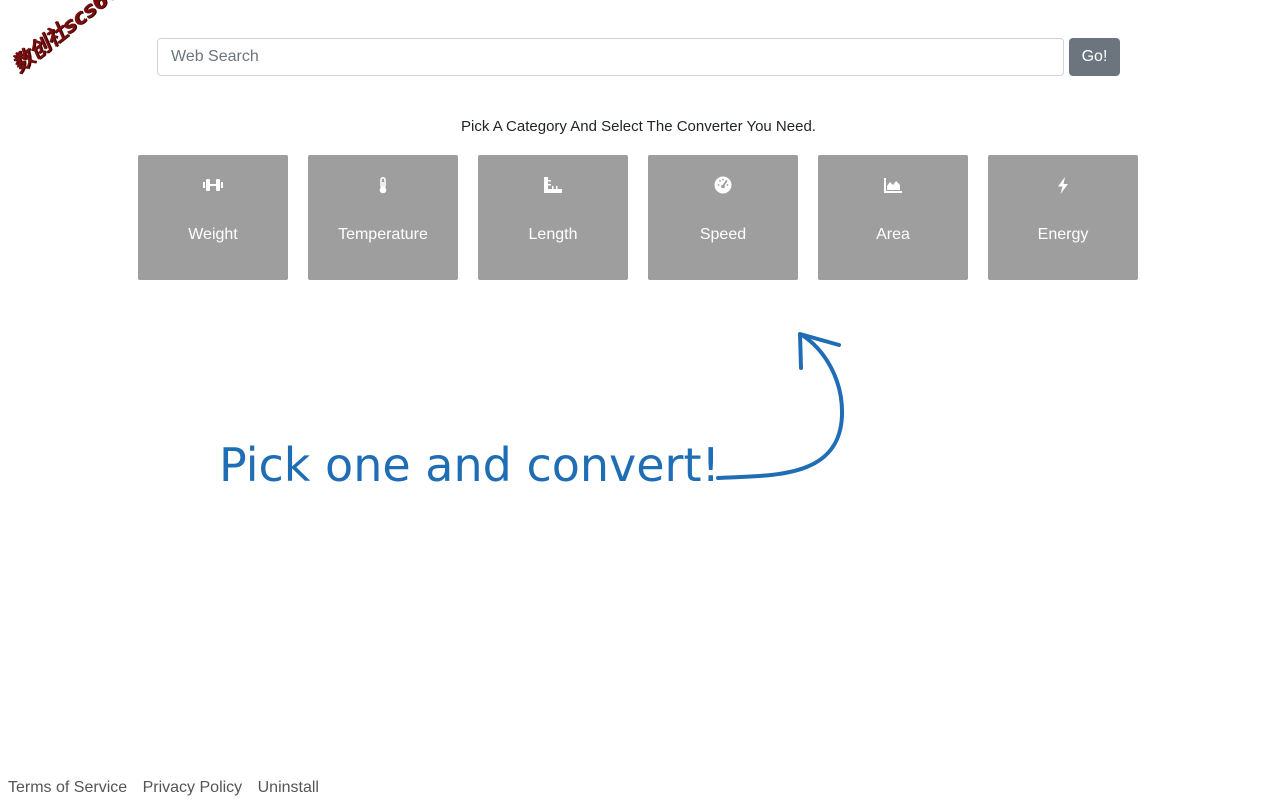 This screenshot has height=800, width=1280. Describe the element at coordinates (553, 234) in the screenshot. I see `category-label: Length` at that location.